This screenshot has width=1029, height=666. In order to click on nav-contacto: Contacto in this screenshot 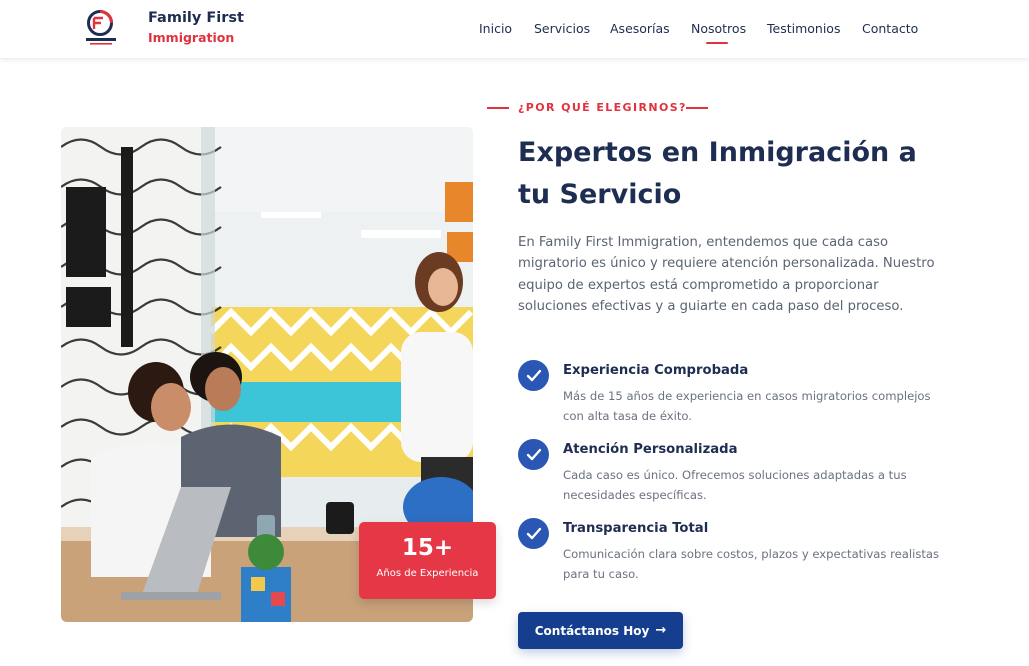, I will do `click(890, 28)`.